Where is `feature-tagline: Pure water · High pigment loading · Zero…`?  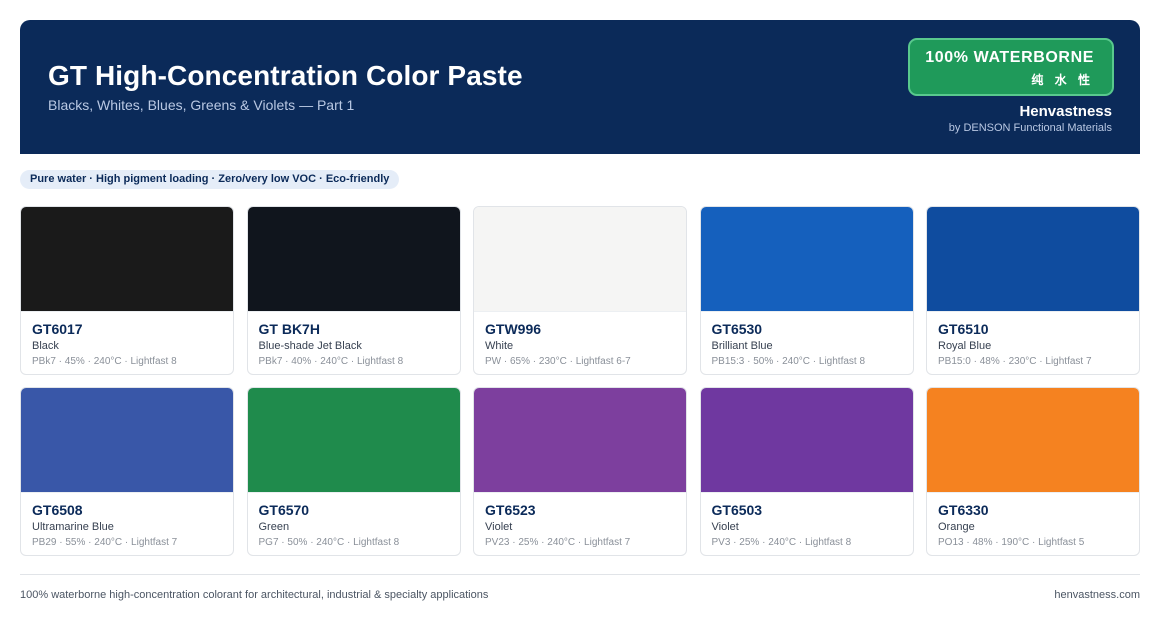
feature-tagline: Pure water · High pigment loading · Zero… is located at coordinates (210, 179).